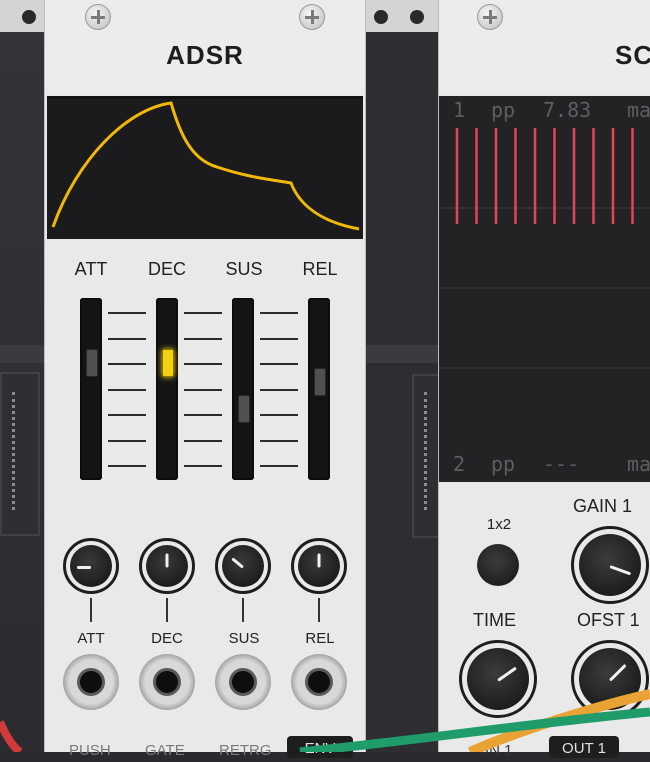 This screenshot has width=650, height=762. I want to click on patch-cables, so click(325, 720).